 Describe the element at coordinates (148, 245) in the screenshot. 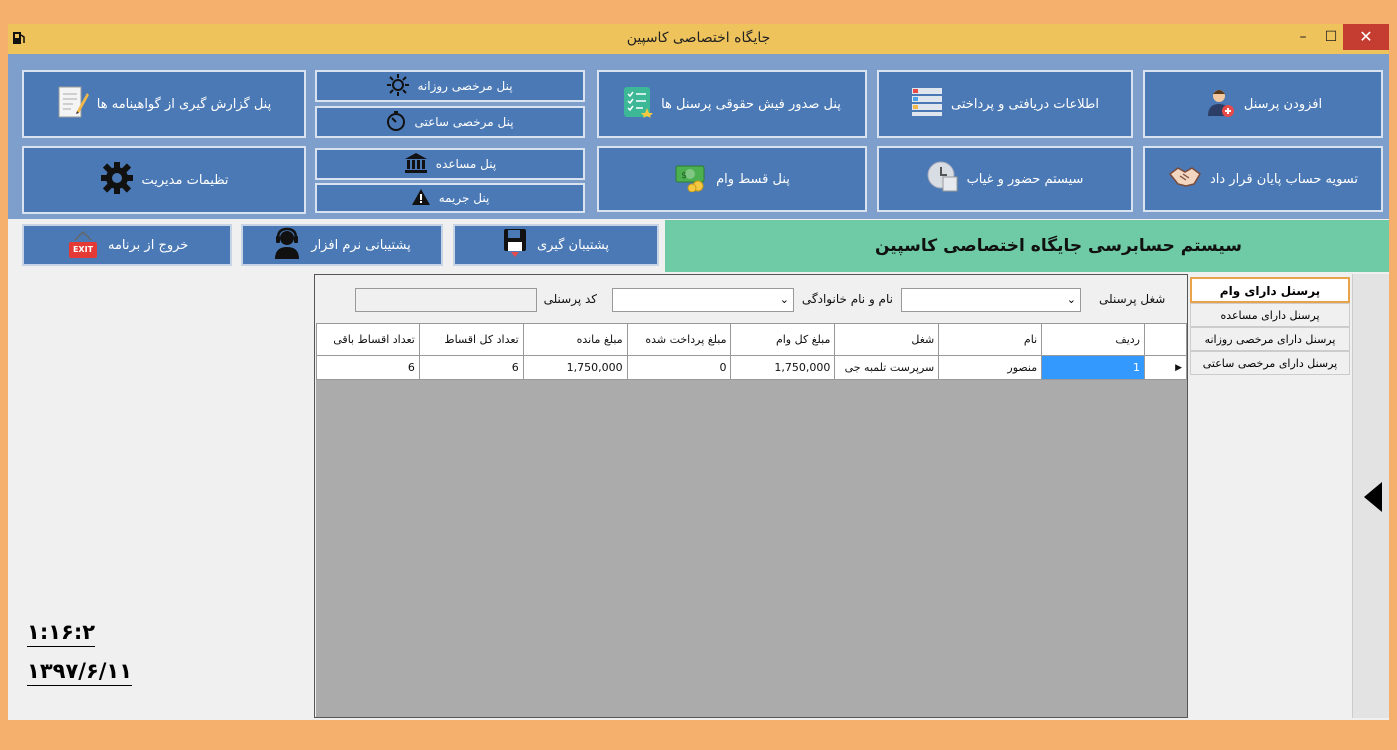

I see `exit-label: خروج از برنامه` at that location.